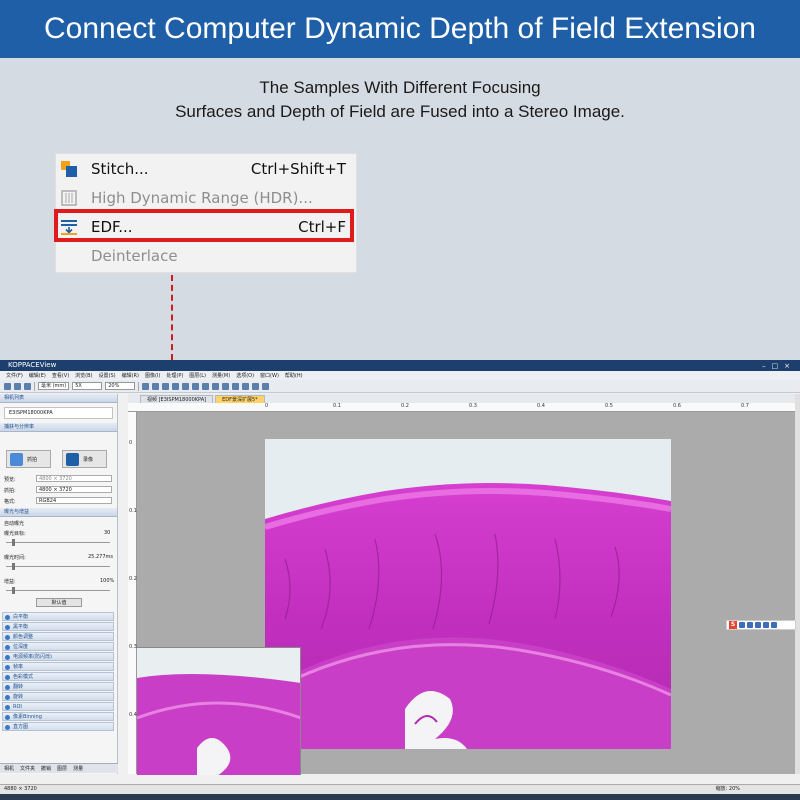 Image resolution: width=800 pixels, height=800 pixels. What do you see at coordinates (219, 711) in the screenshot?
I see `source-image-thumbnail` at bounding box center [219, 711].